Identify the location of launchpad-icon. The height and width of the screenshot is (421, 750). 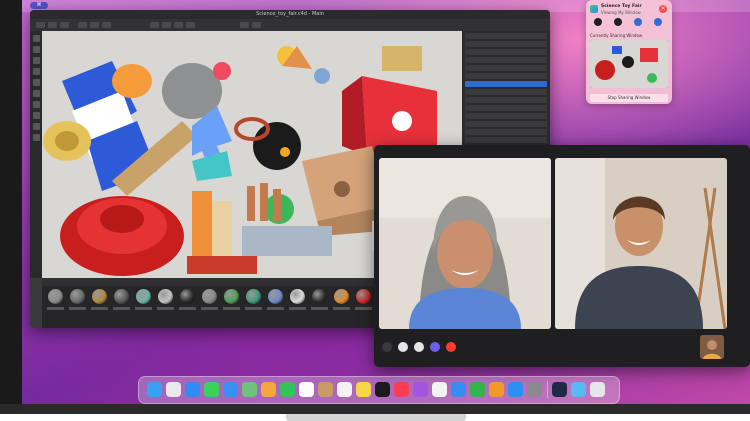
(173, 389).